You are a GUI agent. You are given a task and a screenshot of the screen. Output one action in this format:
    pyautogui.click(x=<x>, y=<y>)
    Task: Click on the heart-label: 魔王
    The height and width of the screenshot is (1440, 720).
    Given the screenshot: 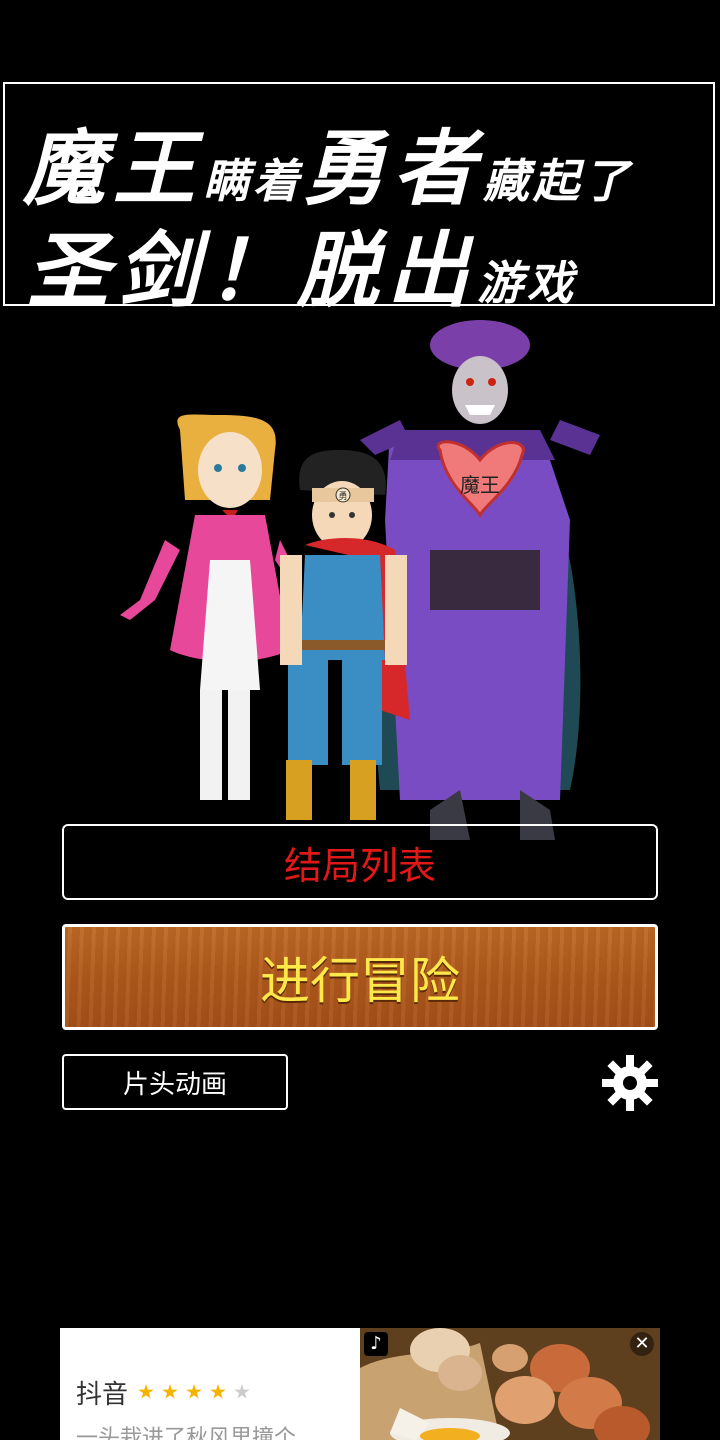 What is the action you would take?
    pyautogui.click(x=480, y=485)
    